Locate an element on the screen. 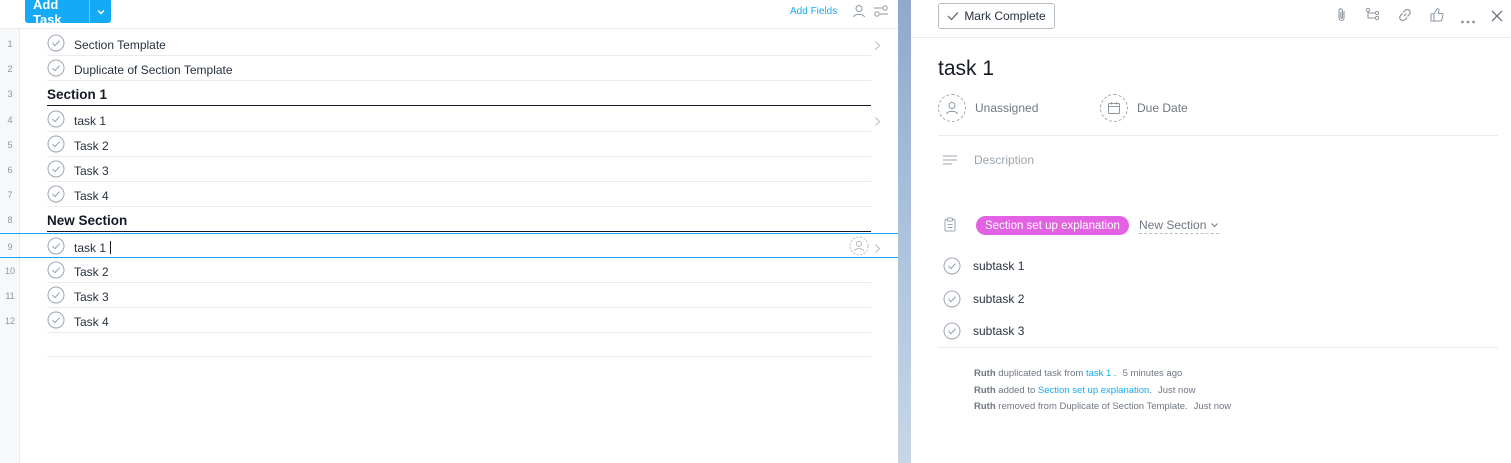  section-header-row: 3 Section 1 is located at coordinates (449, 94).